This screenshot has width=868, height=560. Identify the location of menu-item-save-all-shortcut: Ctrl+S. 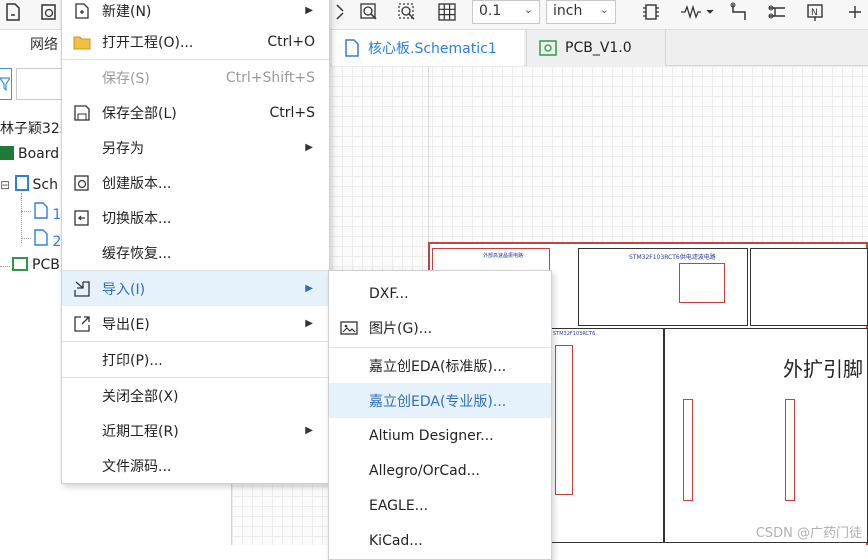
(292, 112).